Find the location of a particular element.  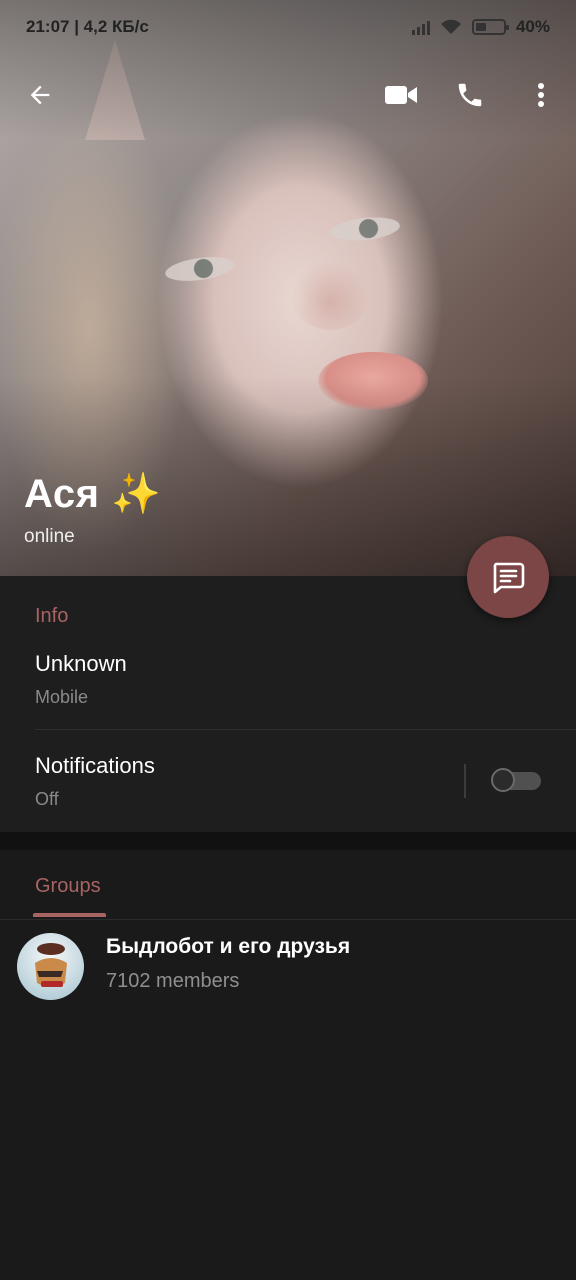

send-message-button is located at coordinates (508, 577).